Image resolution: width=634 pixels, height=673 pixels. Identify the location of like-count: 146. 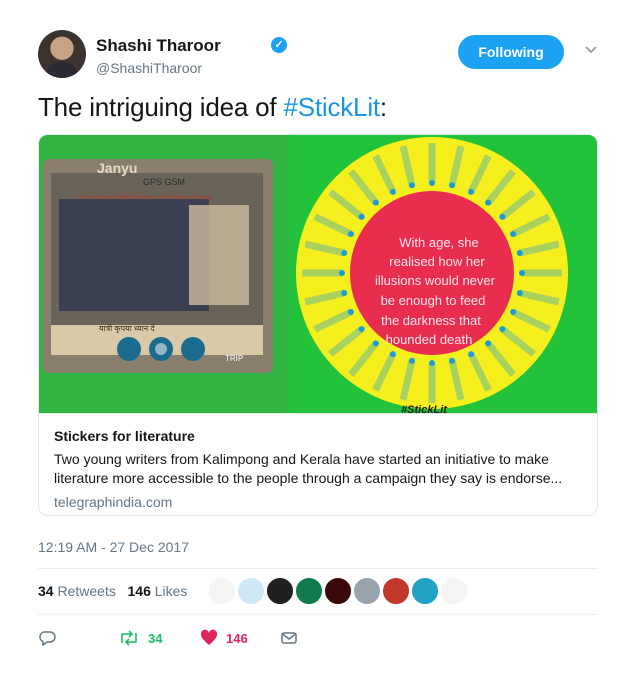
(237, 638).